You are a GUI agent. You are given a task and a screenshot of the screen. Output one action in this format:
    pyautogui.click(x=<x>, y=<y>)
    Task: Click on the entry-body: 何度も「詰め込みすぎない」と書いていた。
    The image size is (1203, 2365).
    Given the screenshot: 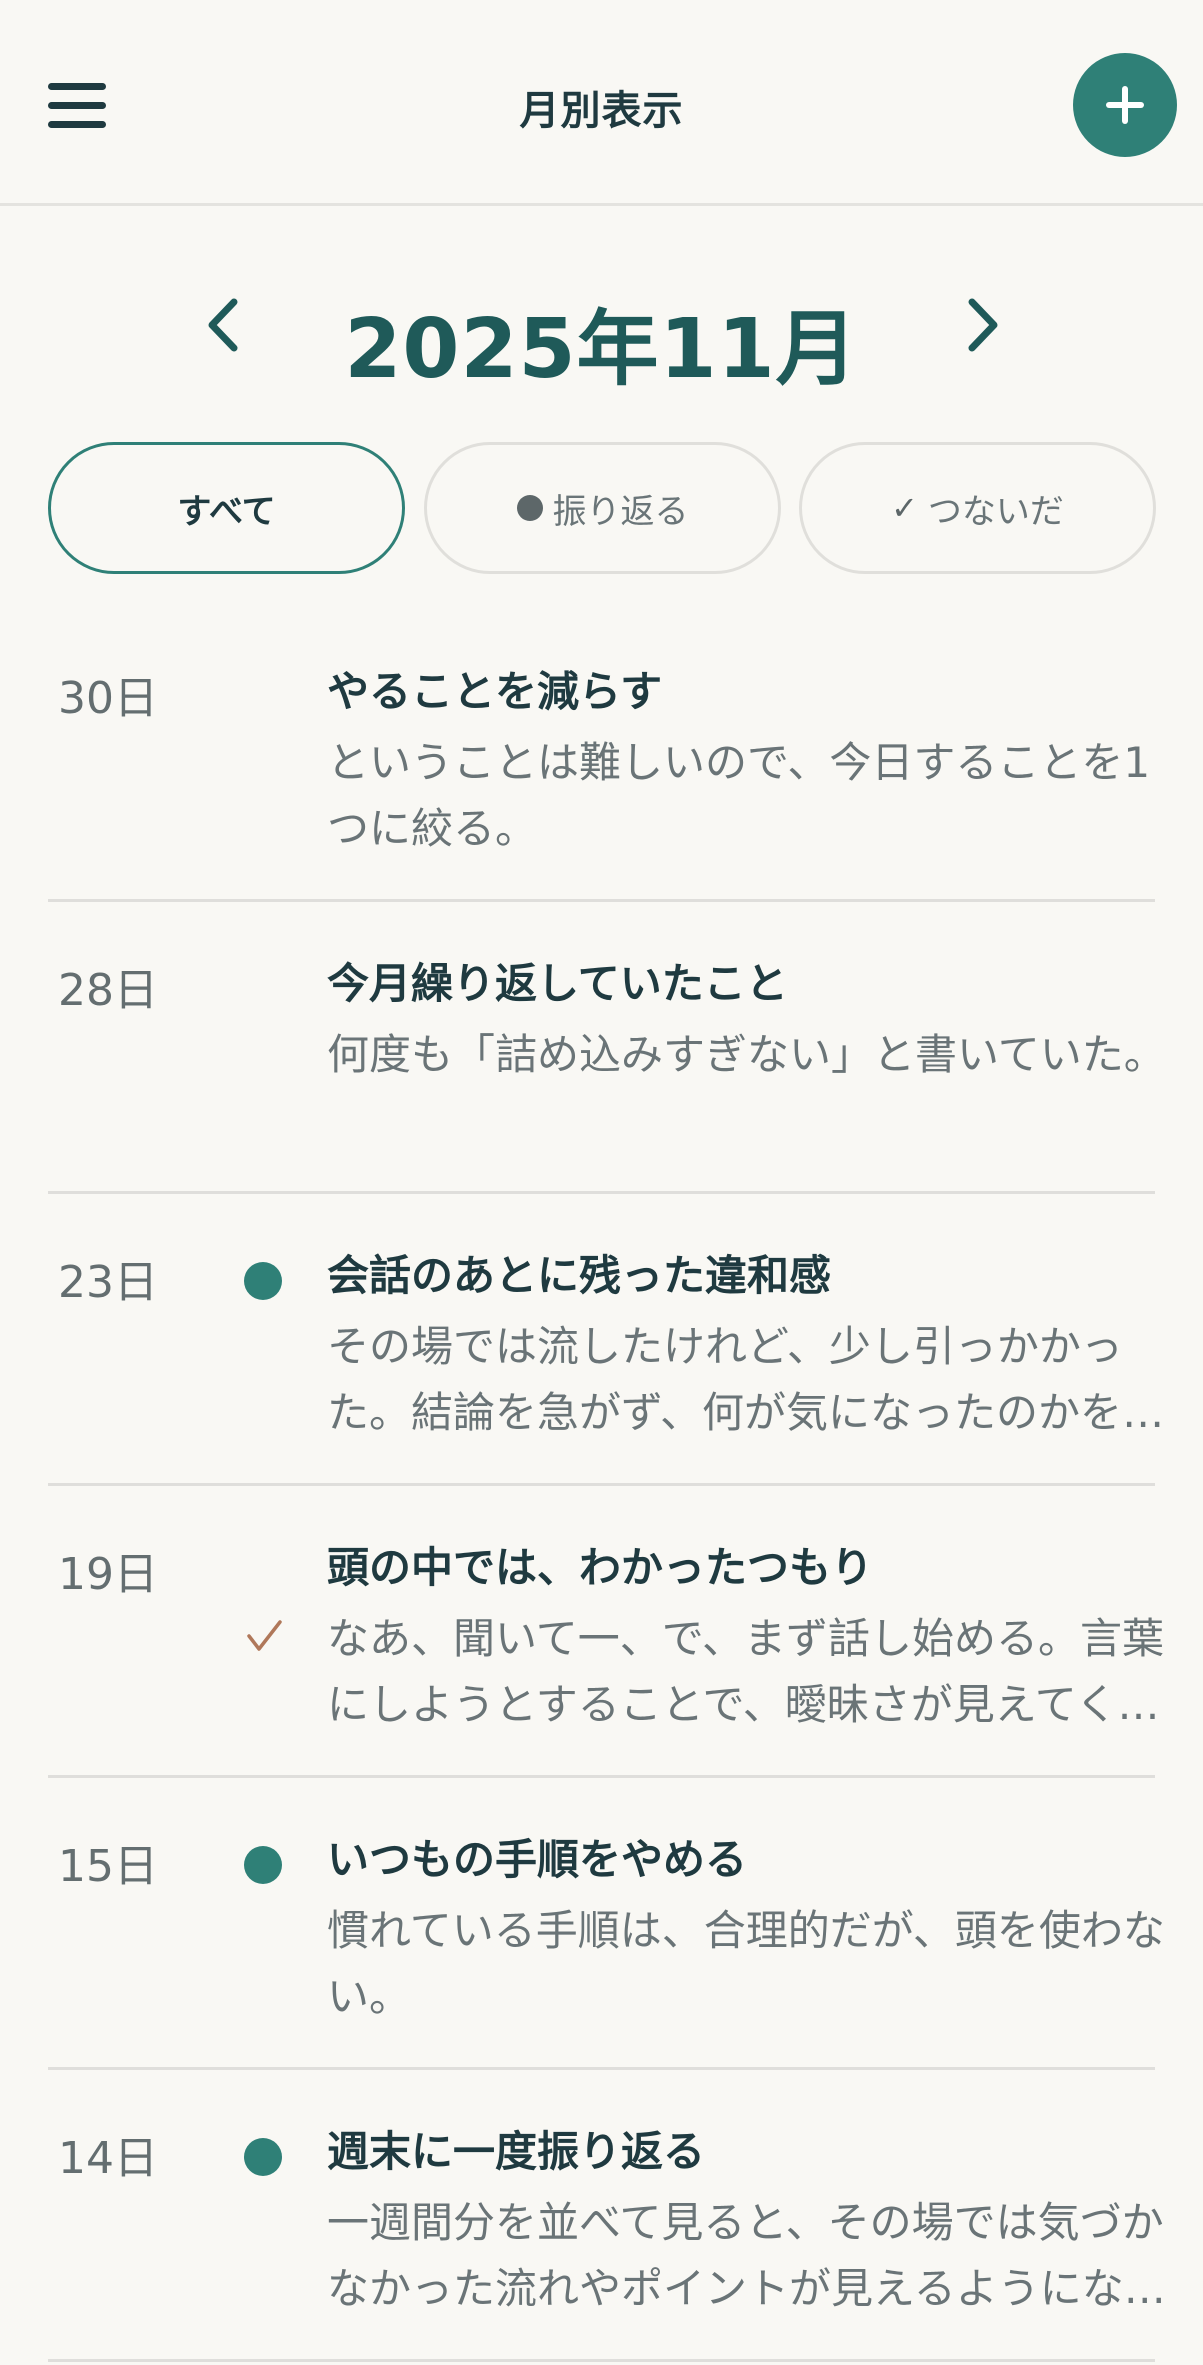 What is the action you would take?
    pyautogui.click(x=746, y=1054)
    